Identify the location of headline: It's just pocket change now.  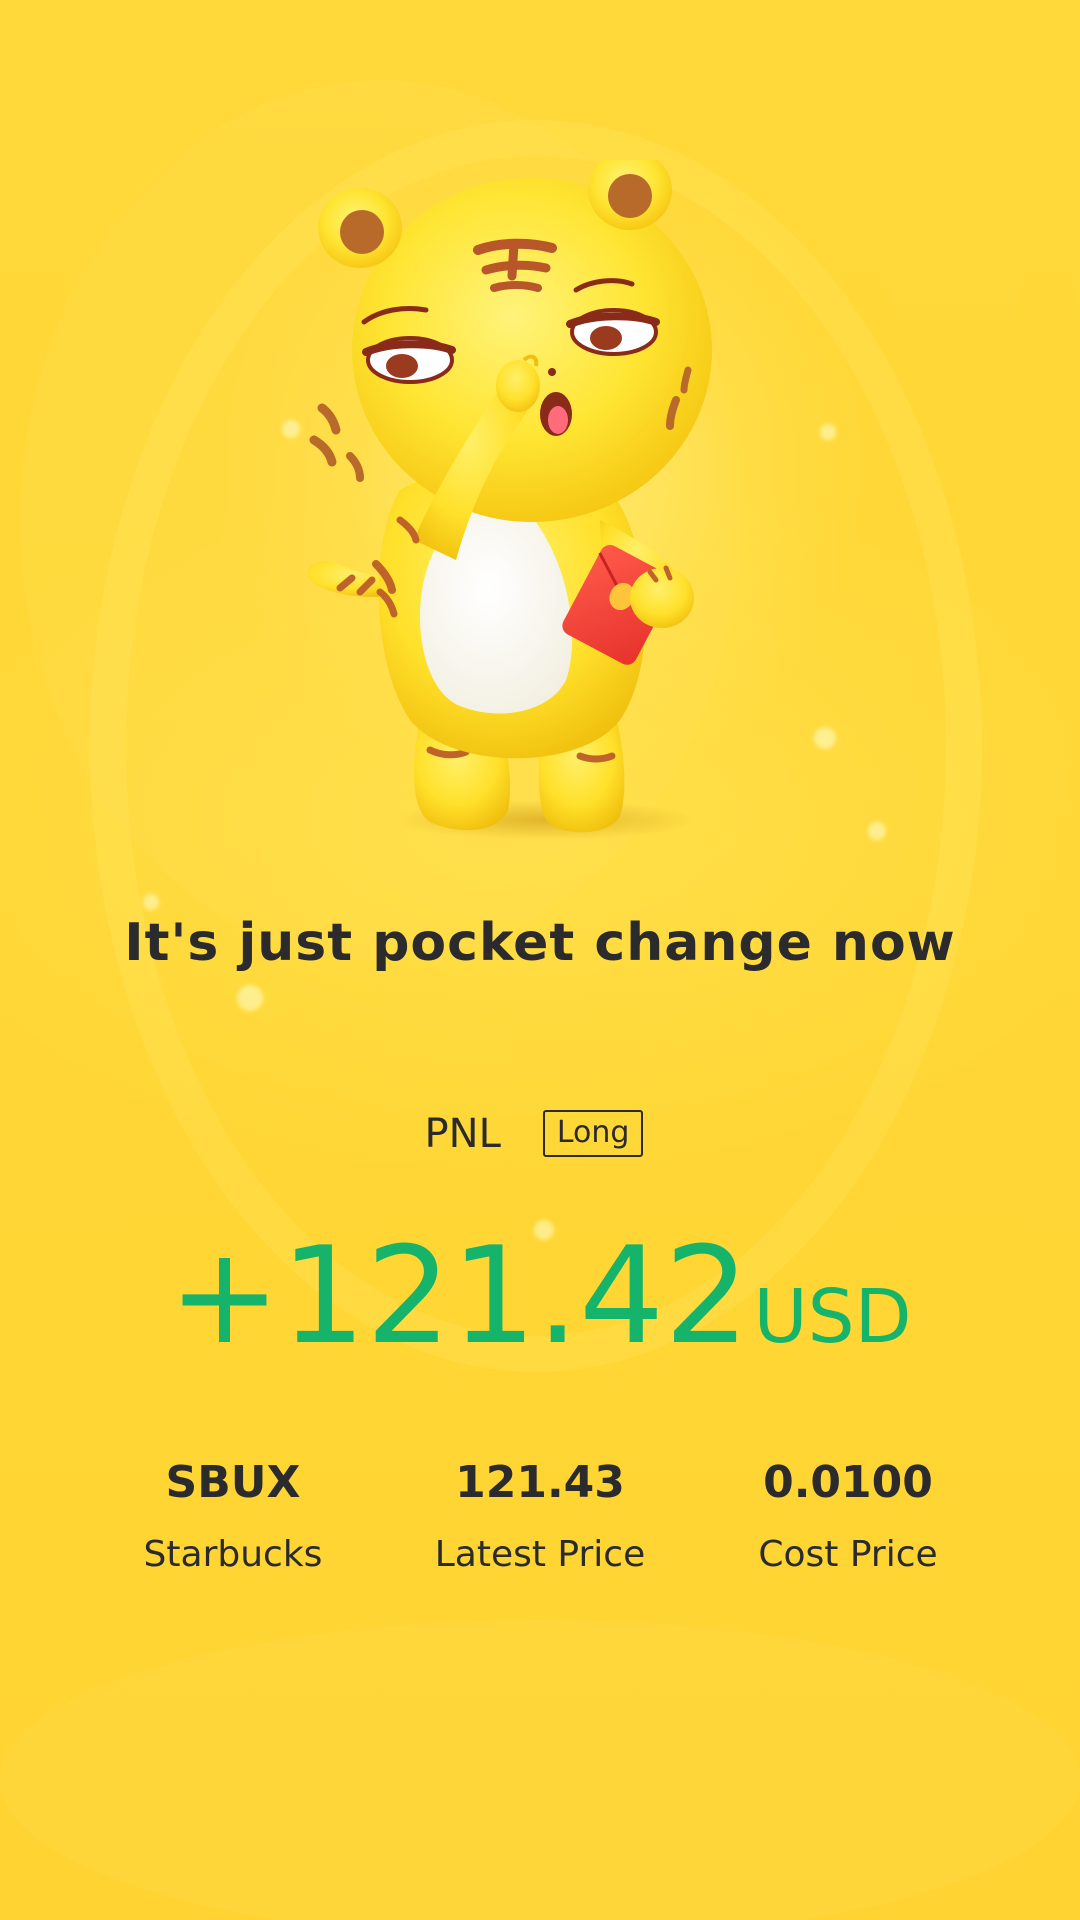
(540, 943).